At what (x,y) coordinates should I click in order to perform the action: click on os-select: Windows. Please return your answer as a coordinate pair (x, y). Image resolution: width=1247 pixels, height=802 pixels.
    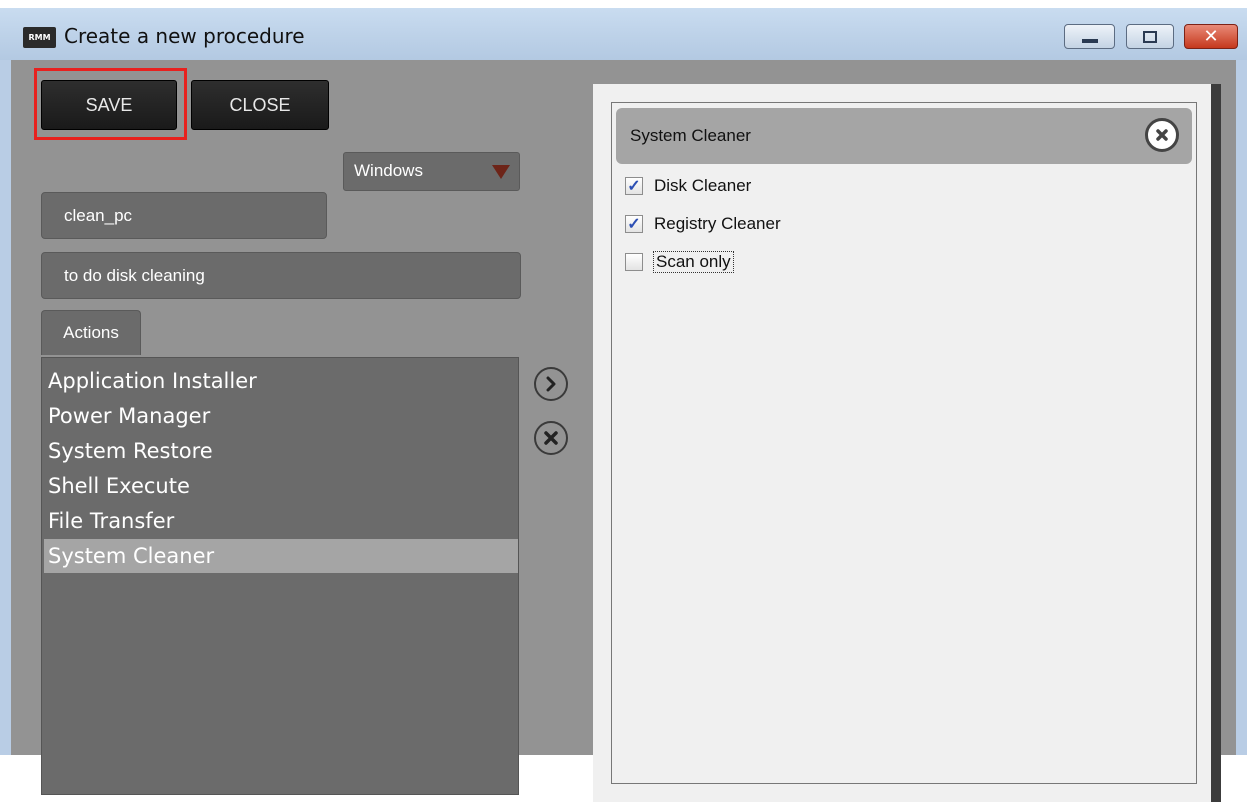
    Looking at the image, I should click on (431, 171).